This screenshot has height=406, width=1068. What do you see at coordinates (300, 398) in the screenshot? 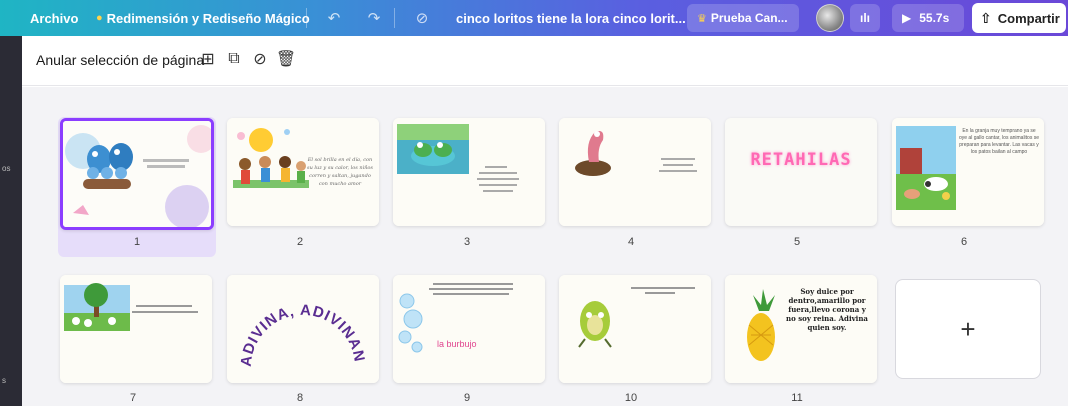
I see `page-number: 8` at bounding box center [300, 398].